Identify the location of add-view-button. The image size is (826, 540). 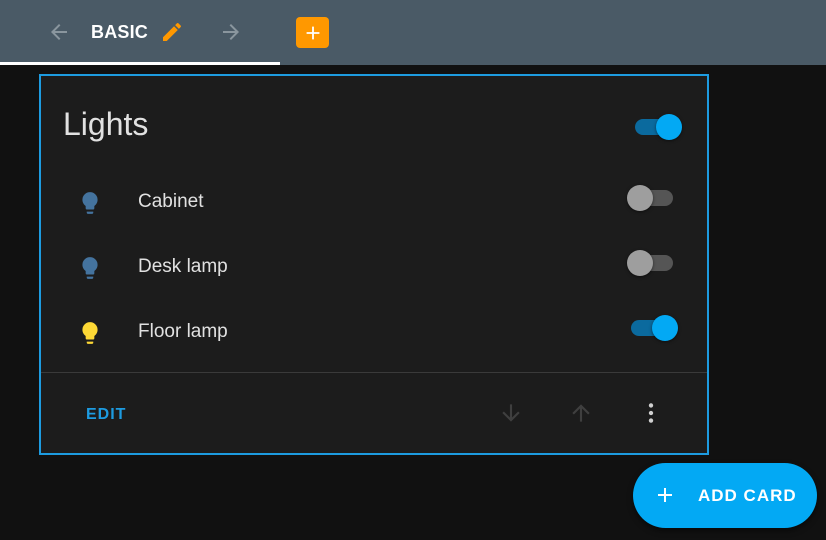
(312, 32).